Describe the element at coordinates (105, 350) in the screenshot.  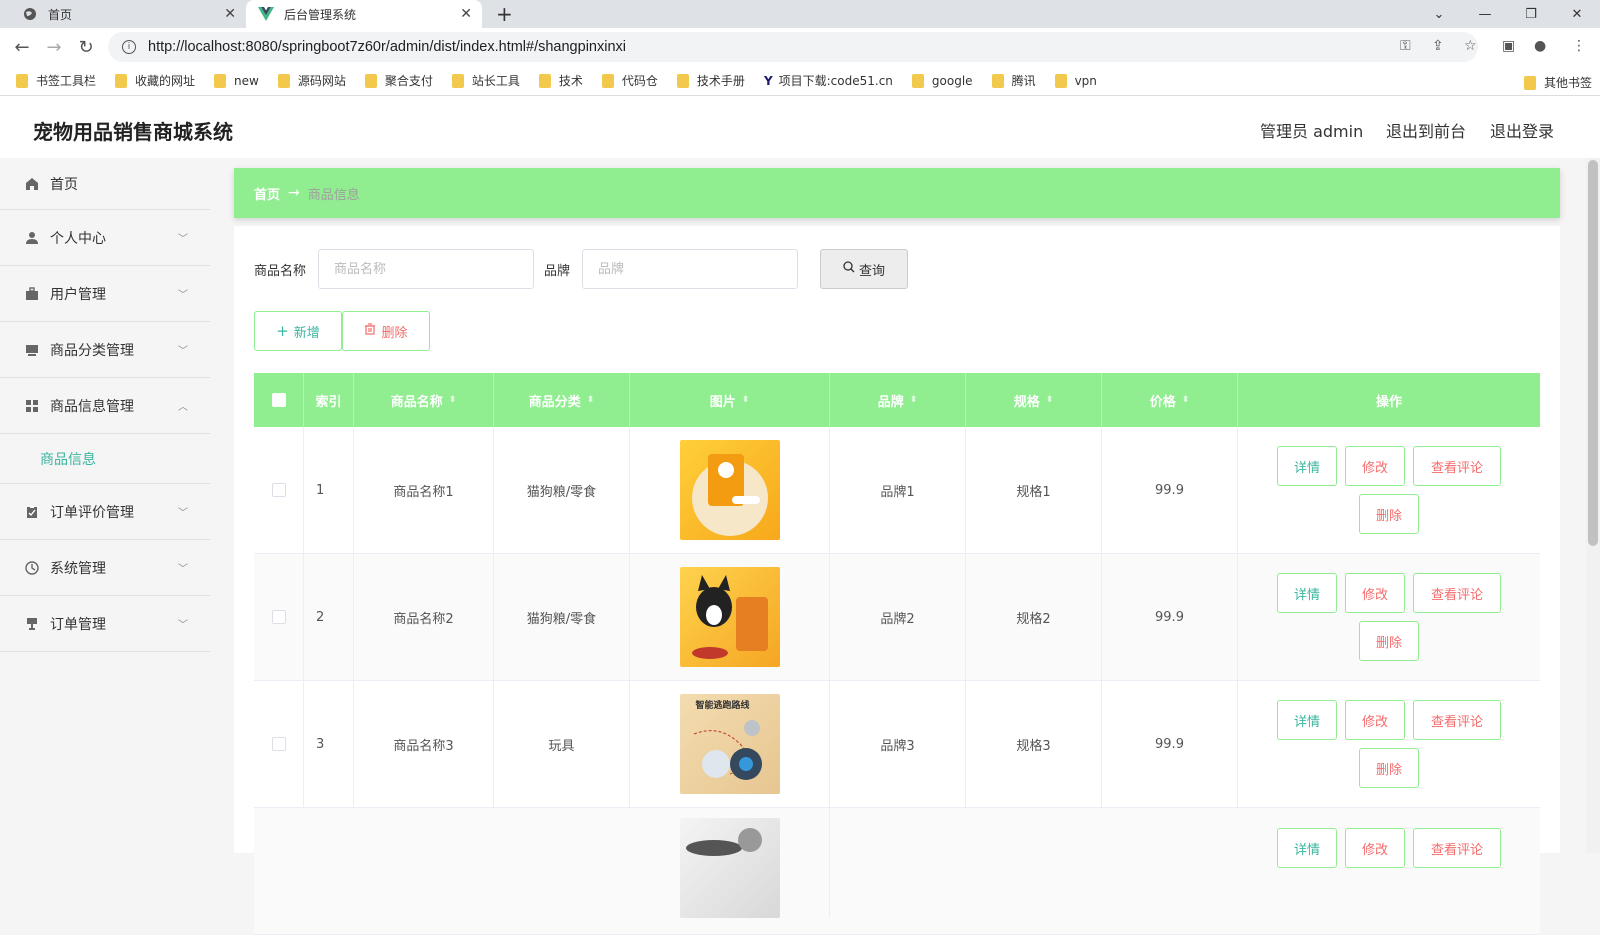
I see `sidebar-item-category: 商品分类管理 ﹀` at that location.